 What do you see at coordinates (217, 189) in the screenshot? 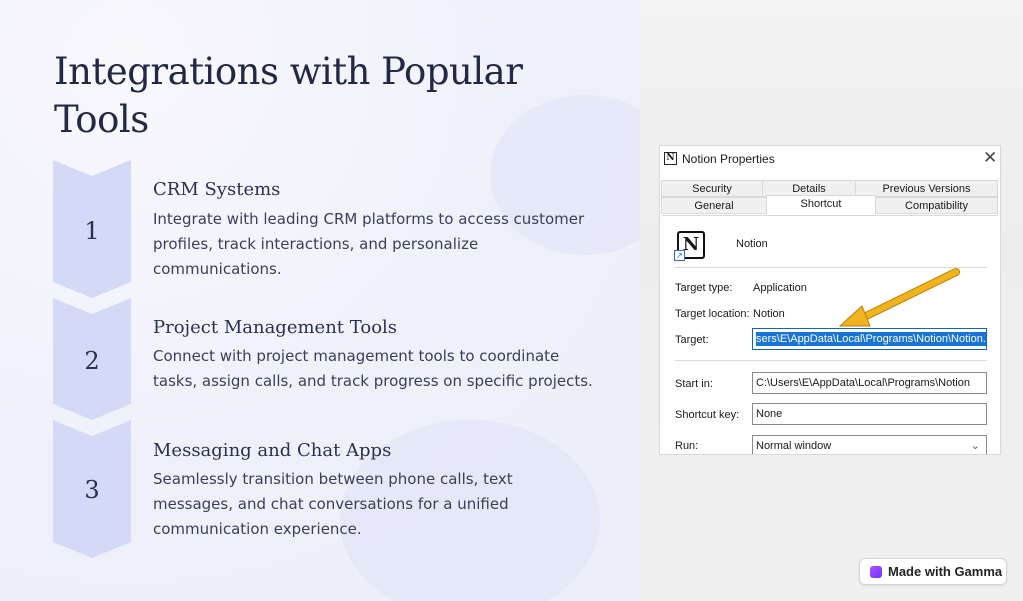
I see `step-title-1: CRM Systems` at bounding box center [217, 189].